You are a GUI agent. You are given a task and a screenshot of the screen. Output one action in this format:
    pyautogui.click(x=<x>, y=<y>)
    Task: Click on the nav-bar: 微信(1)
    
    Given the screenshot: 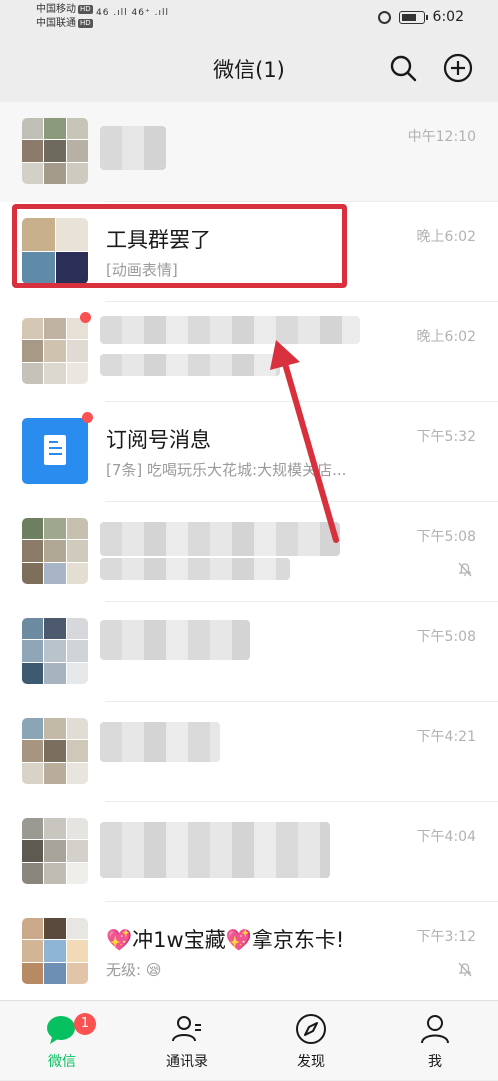 What is the action you would take?
    pyautogui.click(x=249, y=69)
    